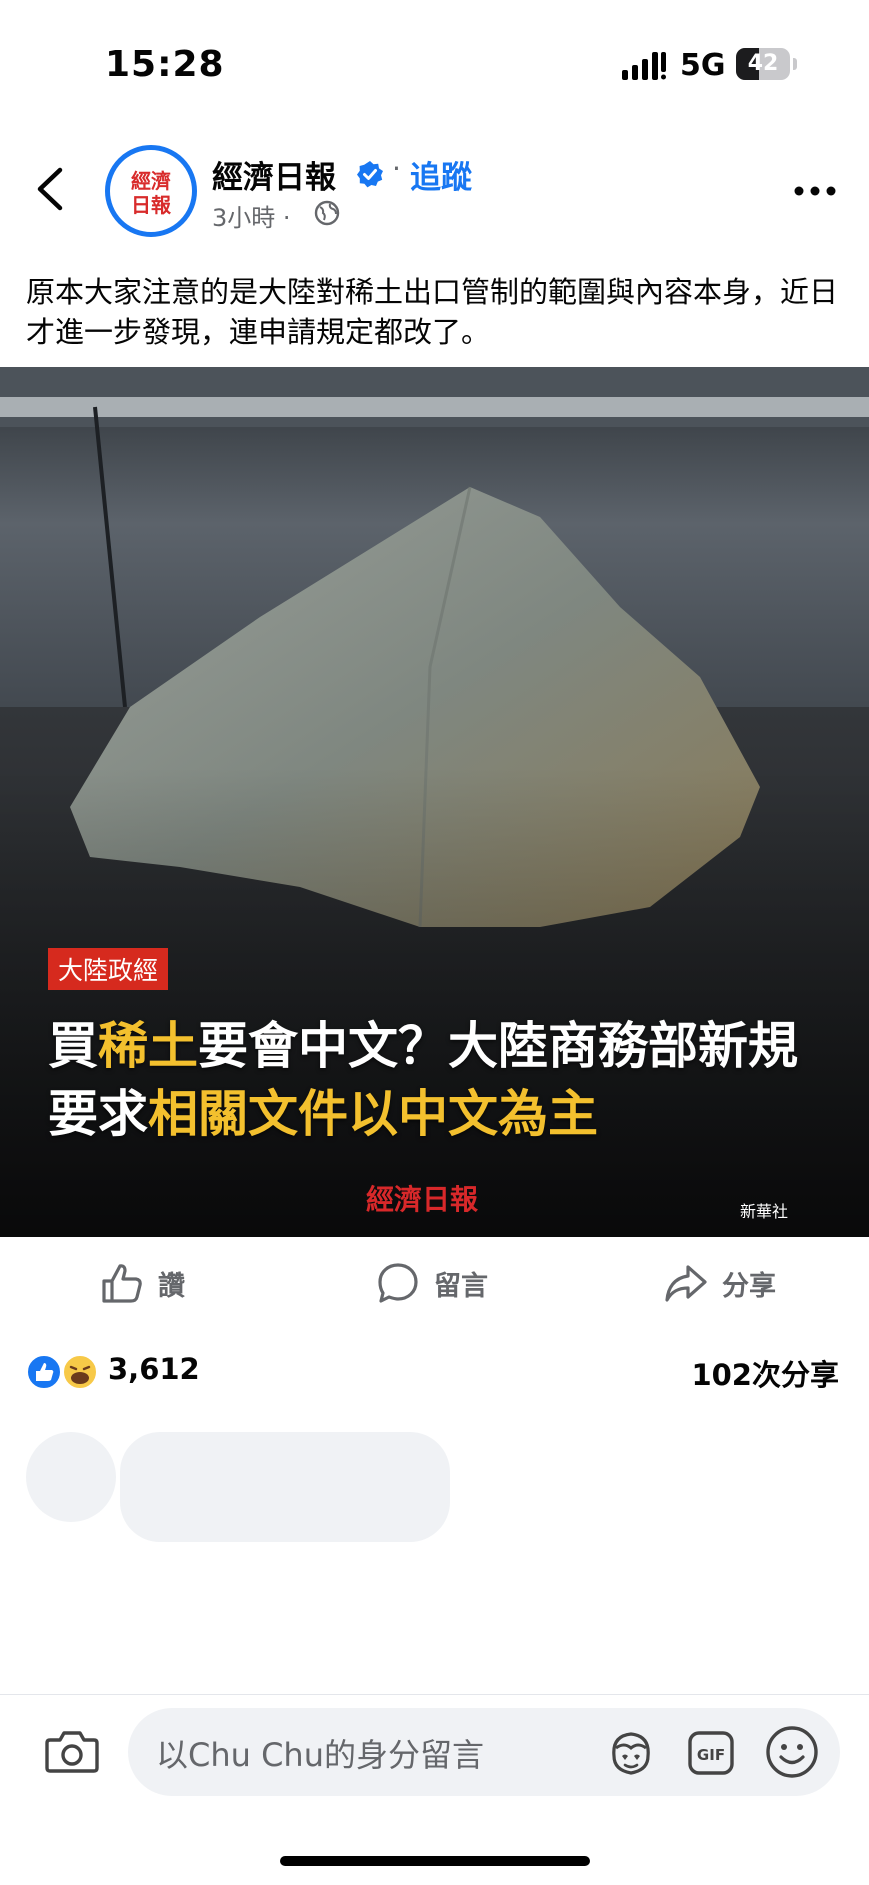 This screenshot has height=1885, width=869. Describe the element at coordinates (327, 213) in the screenshot. I see `globe-icon` at that location.